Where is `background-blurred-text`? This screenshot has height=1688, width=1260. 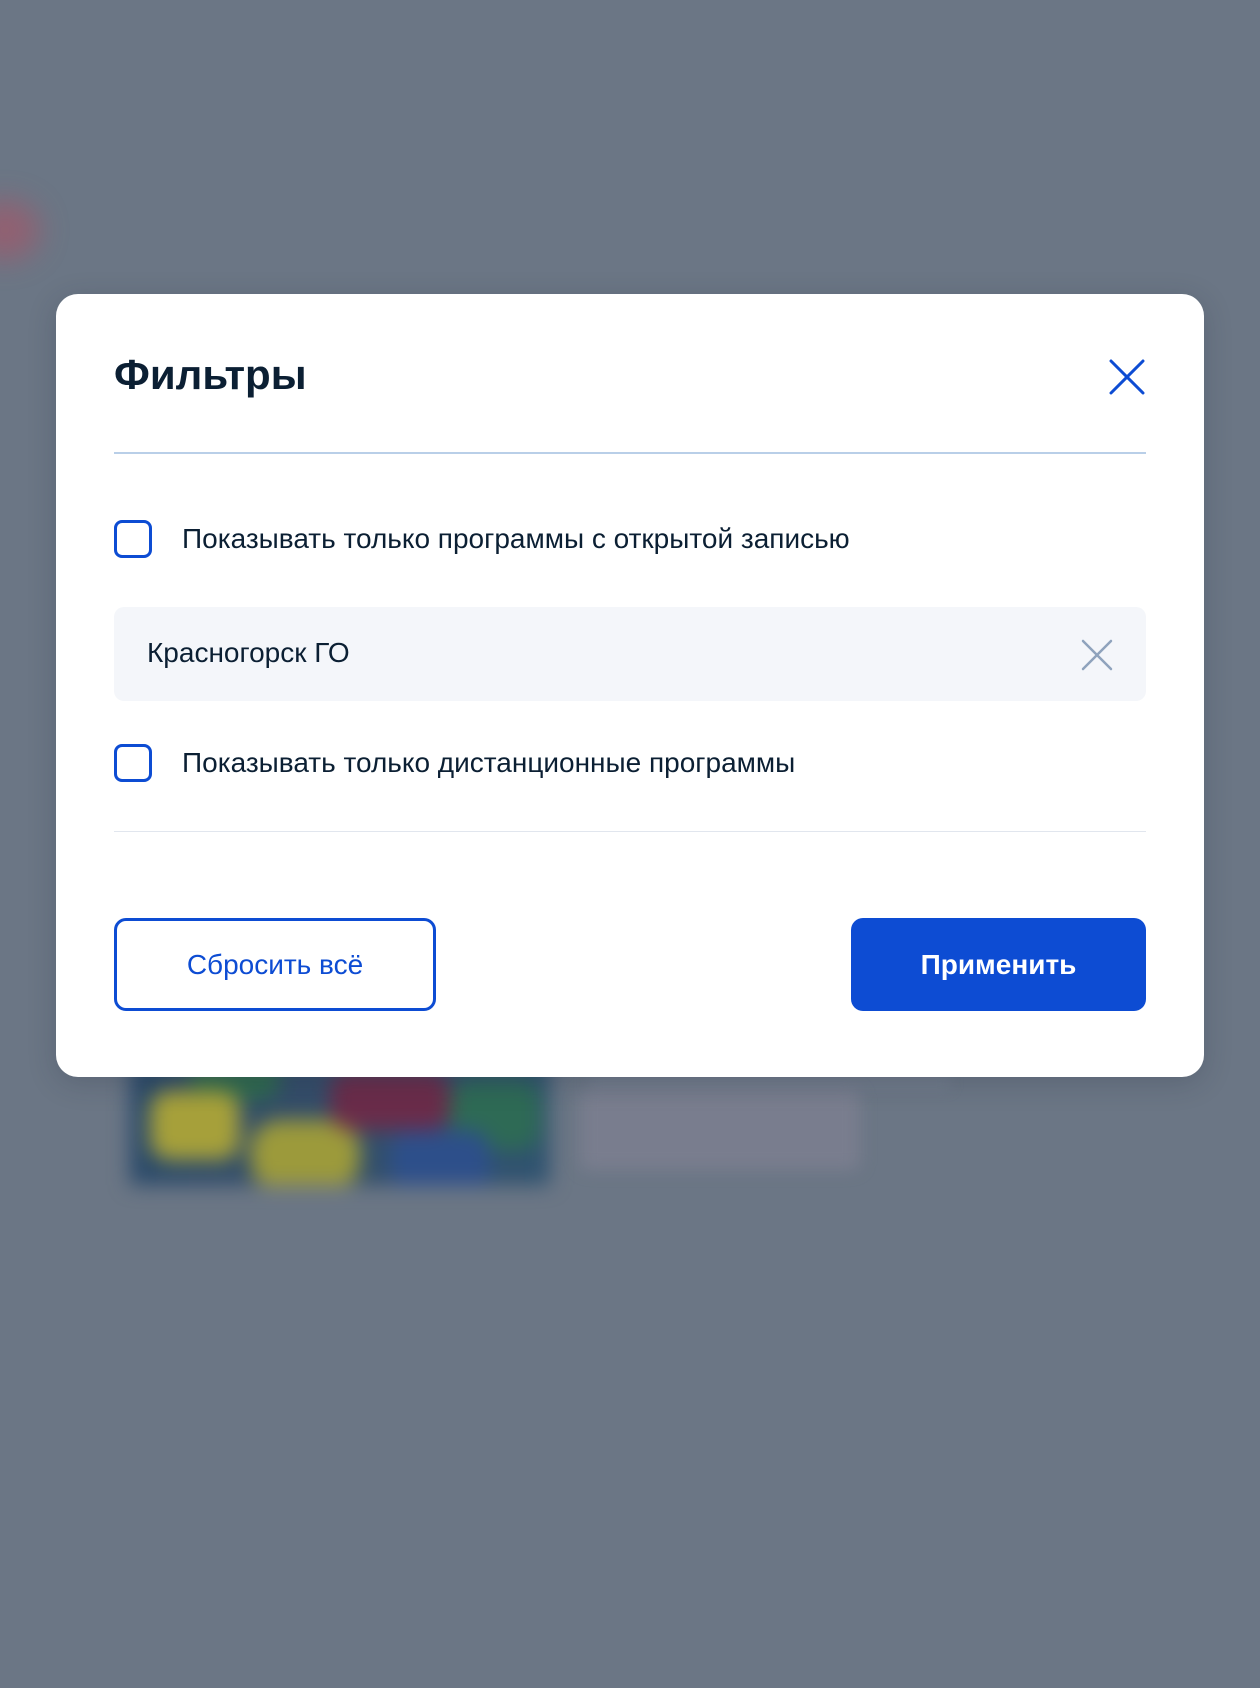 background-blurred-text is located at coordinates (770, 1082).